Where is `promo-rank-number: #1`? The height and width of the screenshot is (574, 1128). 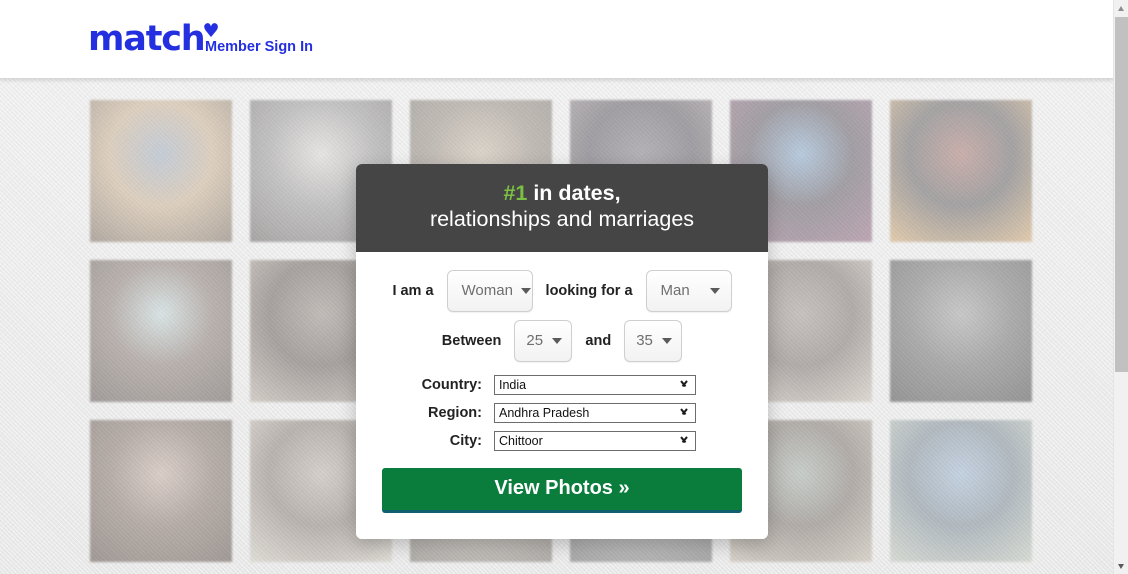 promo-rank-number: #1 is located at coordinates (515, 193).